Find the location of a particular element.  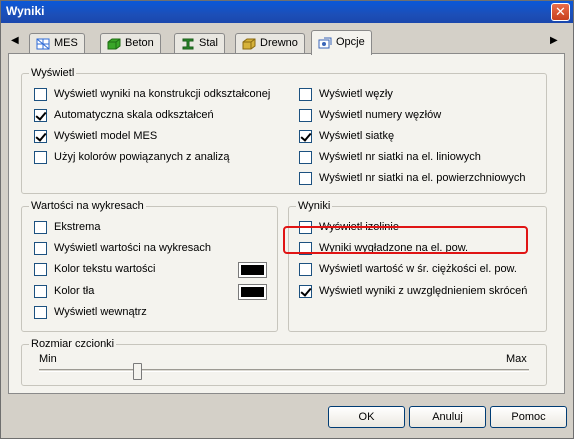

help-button: Pomoc is located at coordinates (528, 417).